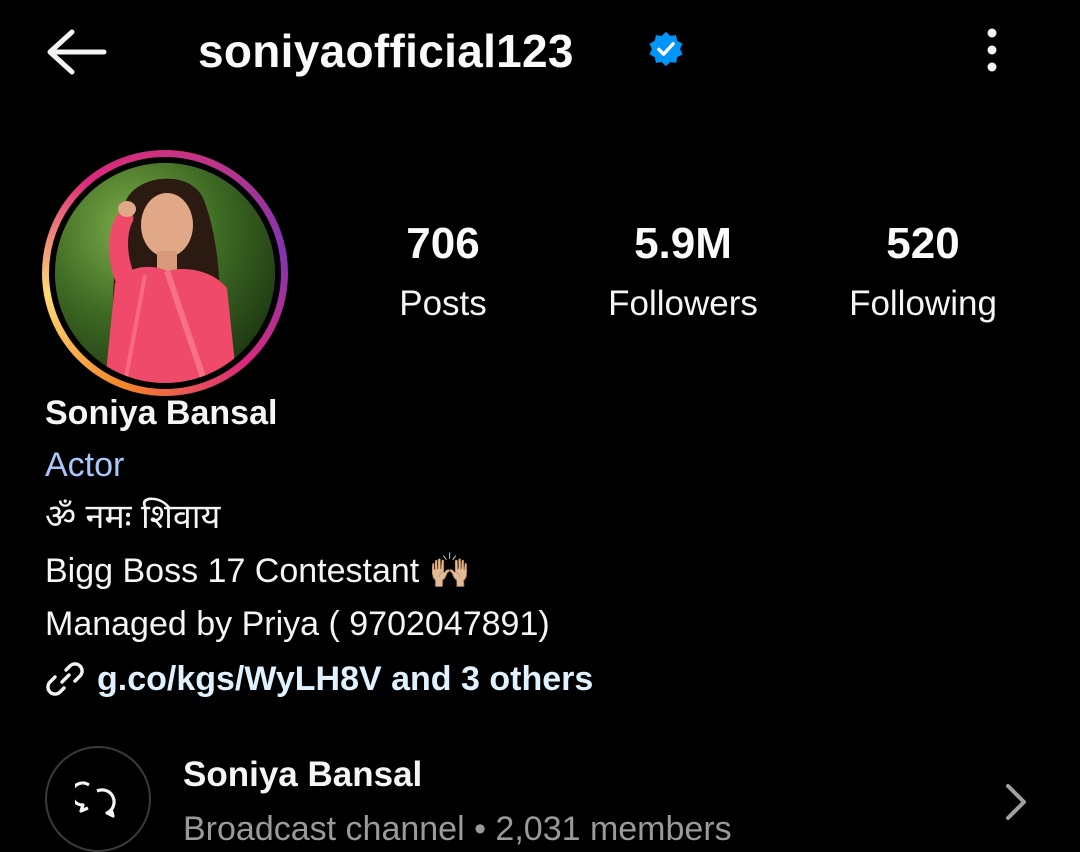  I want to click on bio-line: Bigg Boss 17 Contestant 🙌🏼, so click(258, 571).